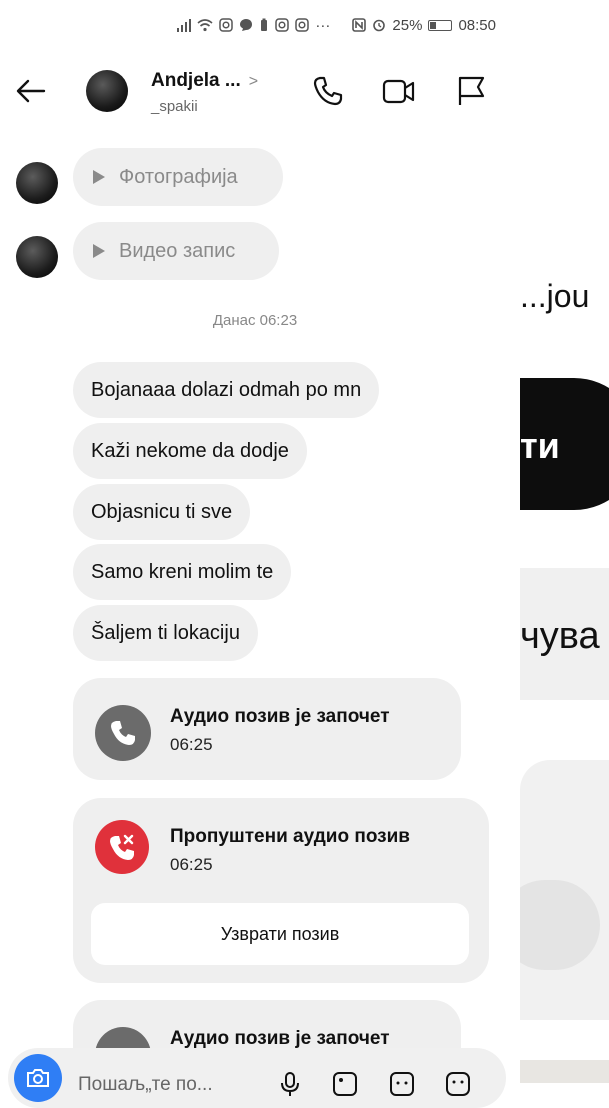 The height and width of the screenshot is (1108, 609). Describe the element at coordinates (280, 934) in the screenshot. I see `call-back-button: Узврати позив` at that location.